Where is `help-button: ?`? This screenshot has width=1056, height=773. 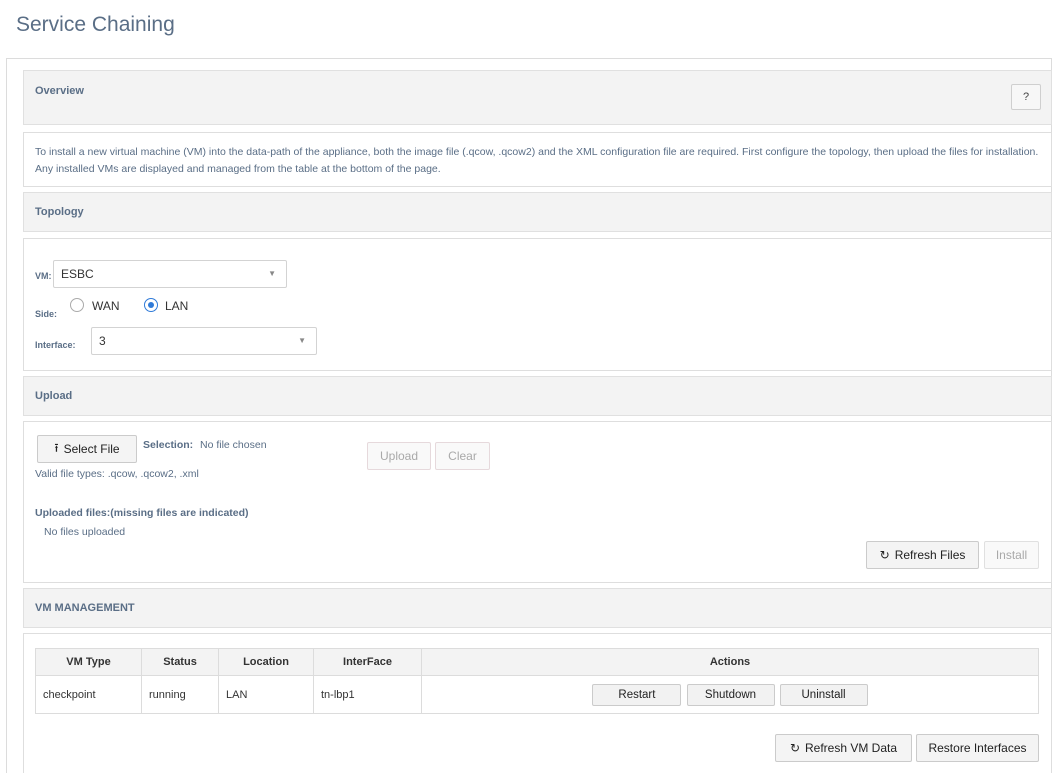
help-button: ? is located at coordinates (1026, 97).